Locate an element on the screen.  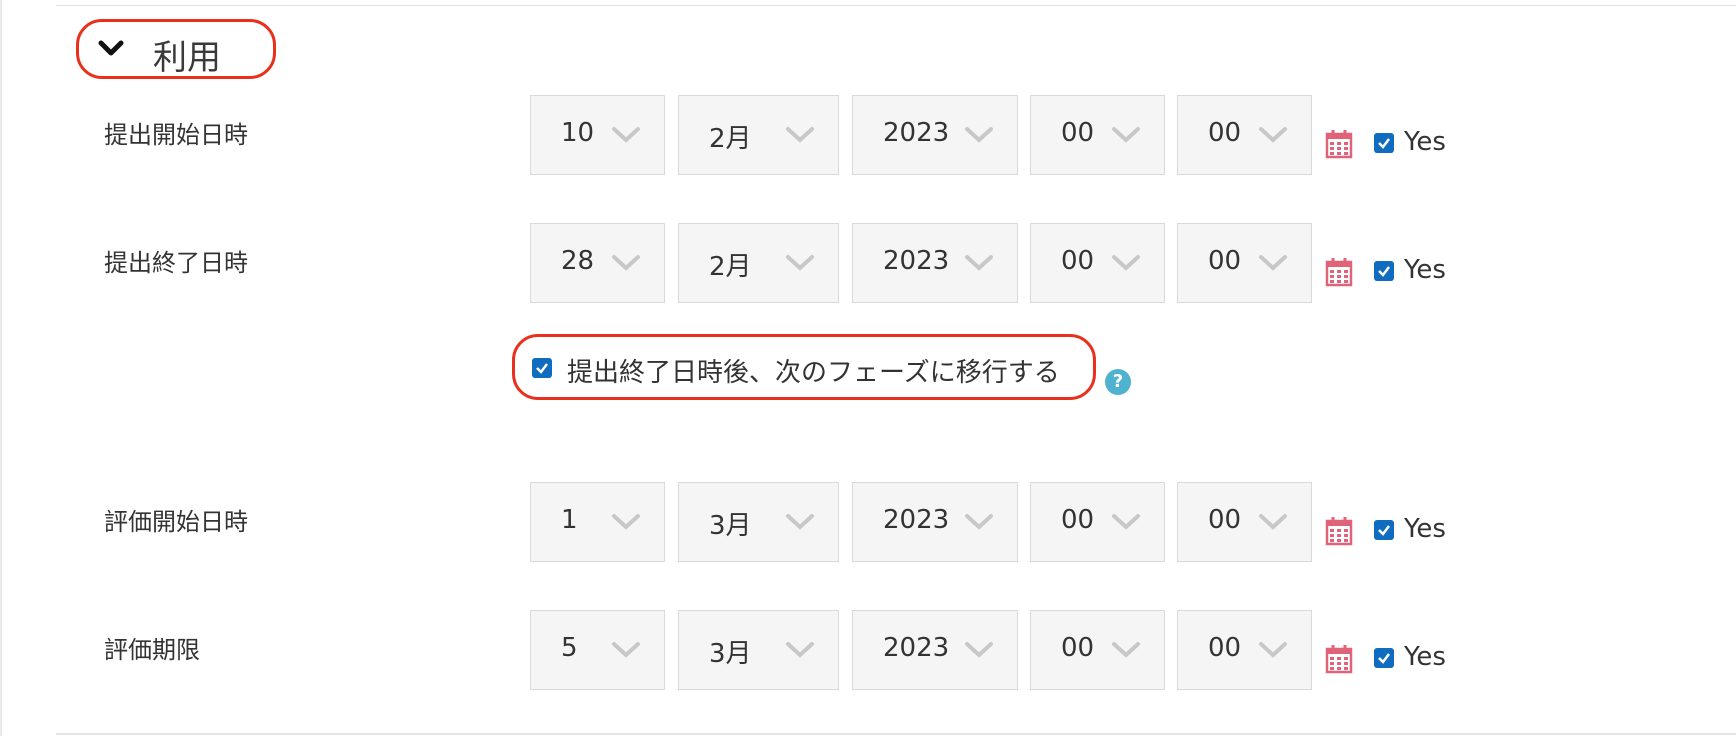
day-value: 1 is located at coordinates (569, 520).